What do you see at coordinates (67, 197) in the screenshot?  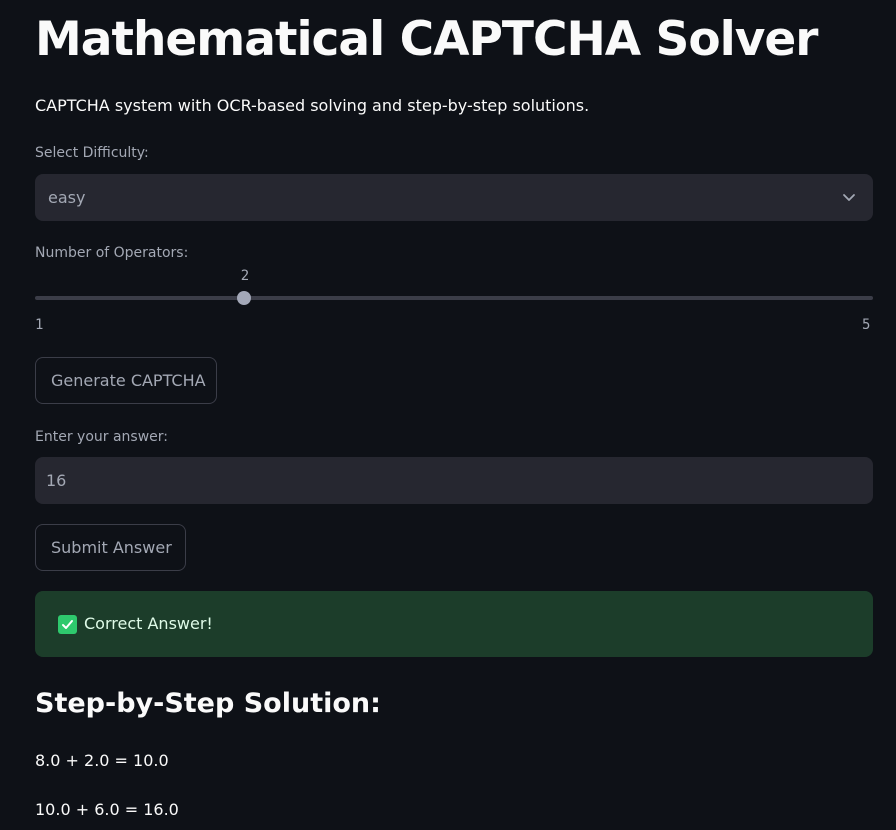 I see `difficulty-selected-value: easy` at bounding box center [67, 197].